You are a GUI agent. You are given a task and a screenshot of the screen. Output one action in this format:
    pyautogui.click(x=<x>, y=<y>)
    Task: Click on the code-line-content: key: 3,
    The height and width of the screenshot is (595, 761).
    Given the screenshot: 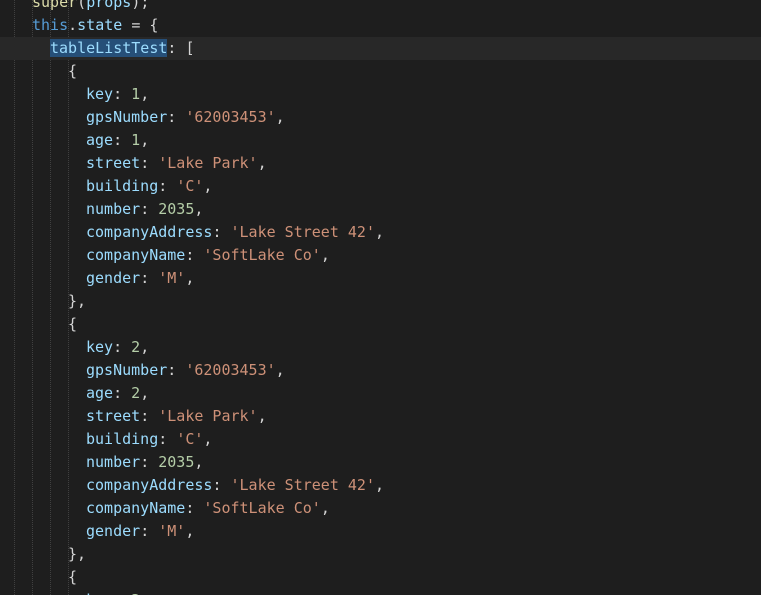 What is the action you would take?
    pyautogui.click(x=117, y=592)
    